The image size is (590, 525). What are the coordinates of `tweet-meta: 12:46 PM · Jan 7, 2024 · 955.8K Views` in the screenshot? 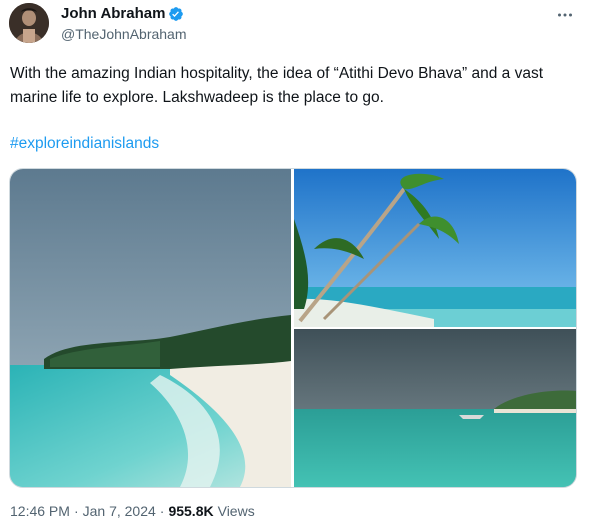 It's located at (132, 511).